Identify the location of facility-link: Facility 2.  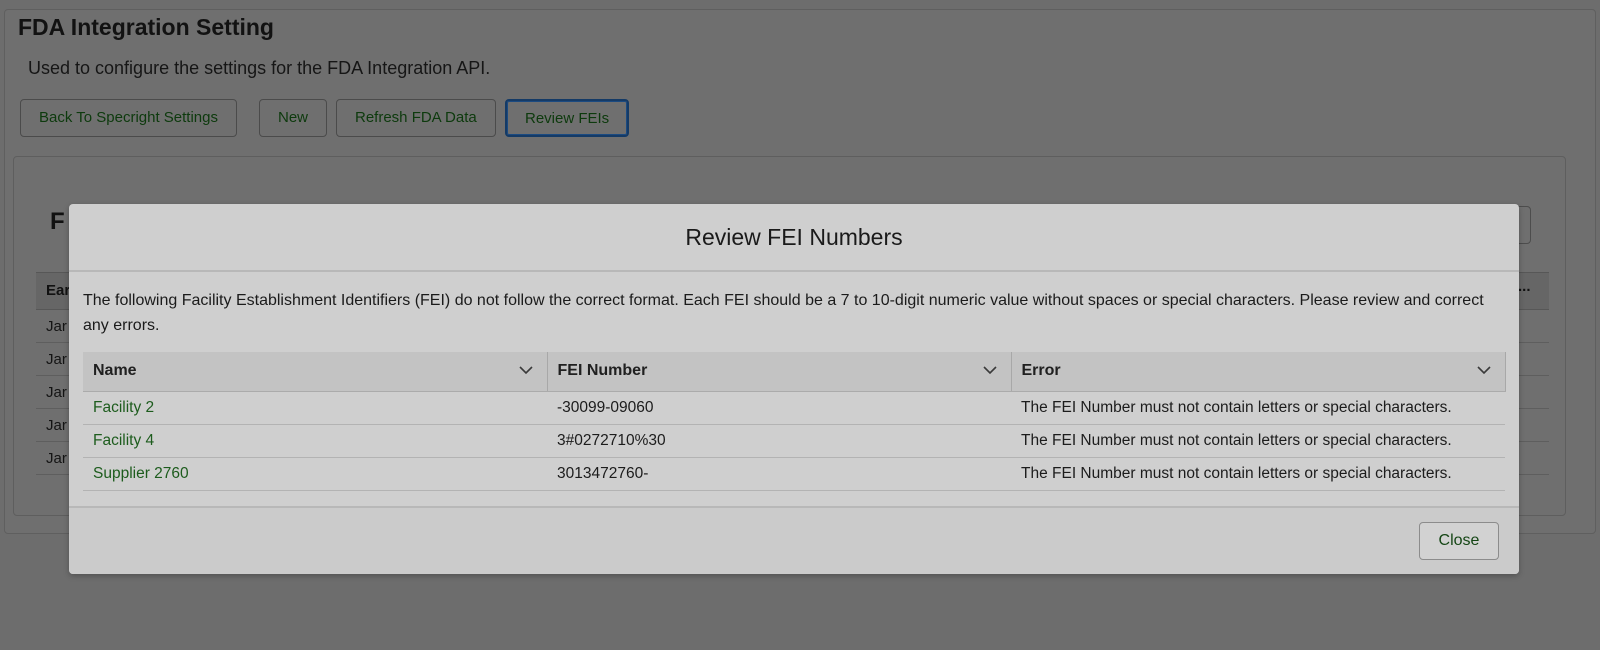
(123, 407).